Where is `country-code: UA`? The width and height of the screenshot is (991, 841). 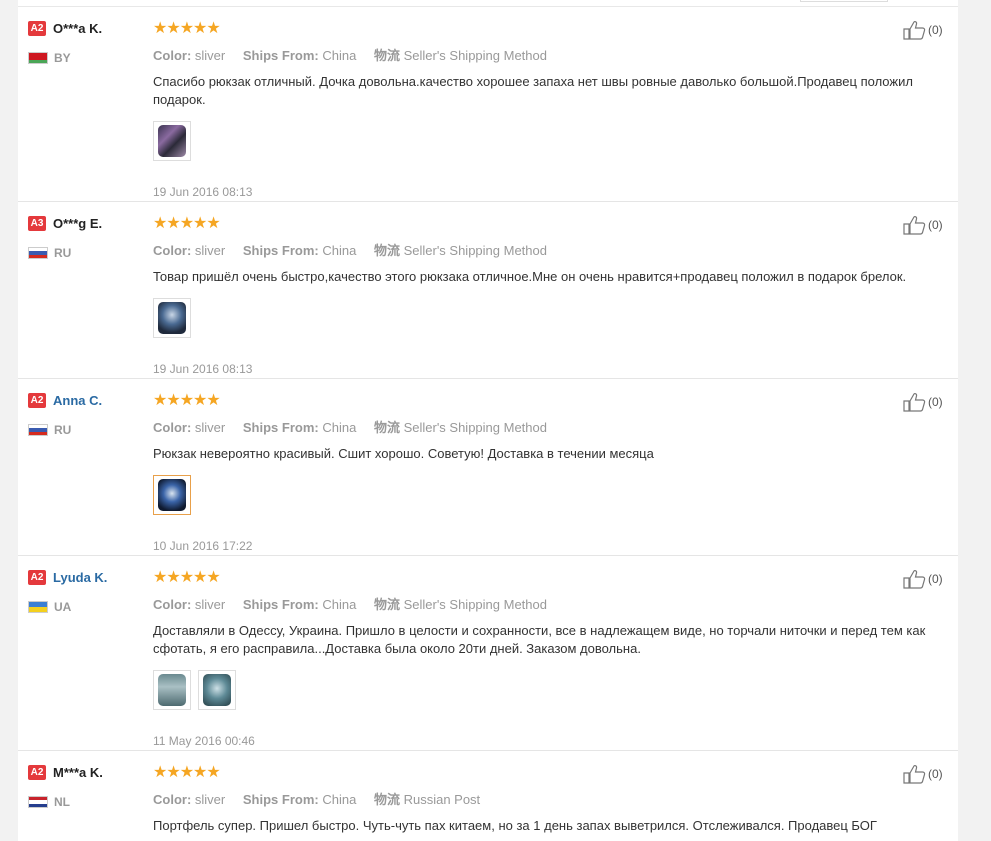 country-code: UA is located at coordinates (63, 606).